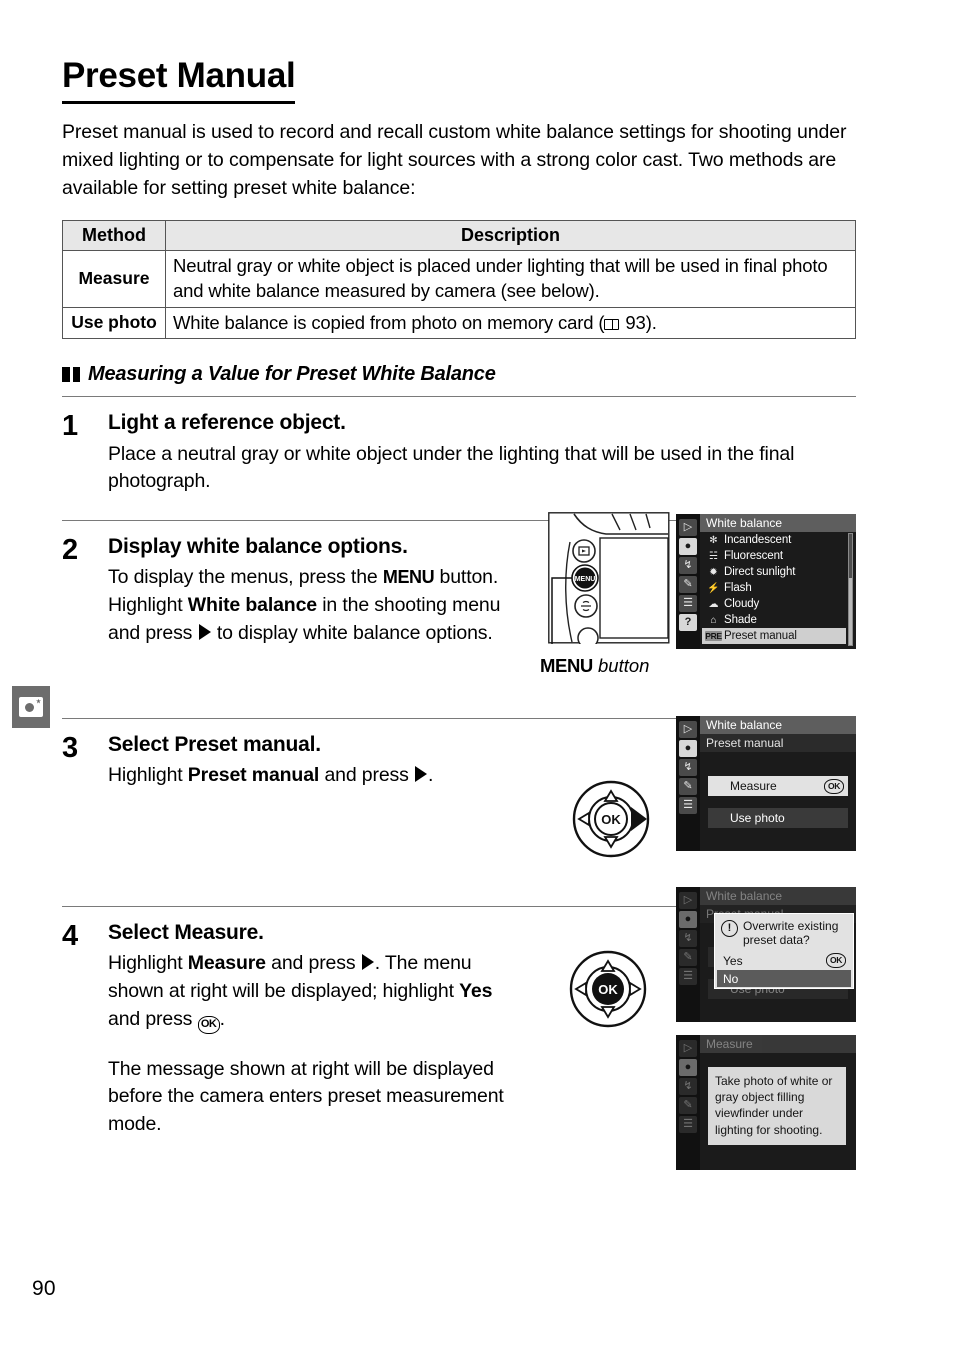 The image size is (954, 1352). Describe the element at coordinates (731, 978) in the screenshot. I see `dialog-option-label: No` at that location.